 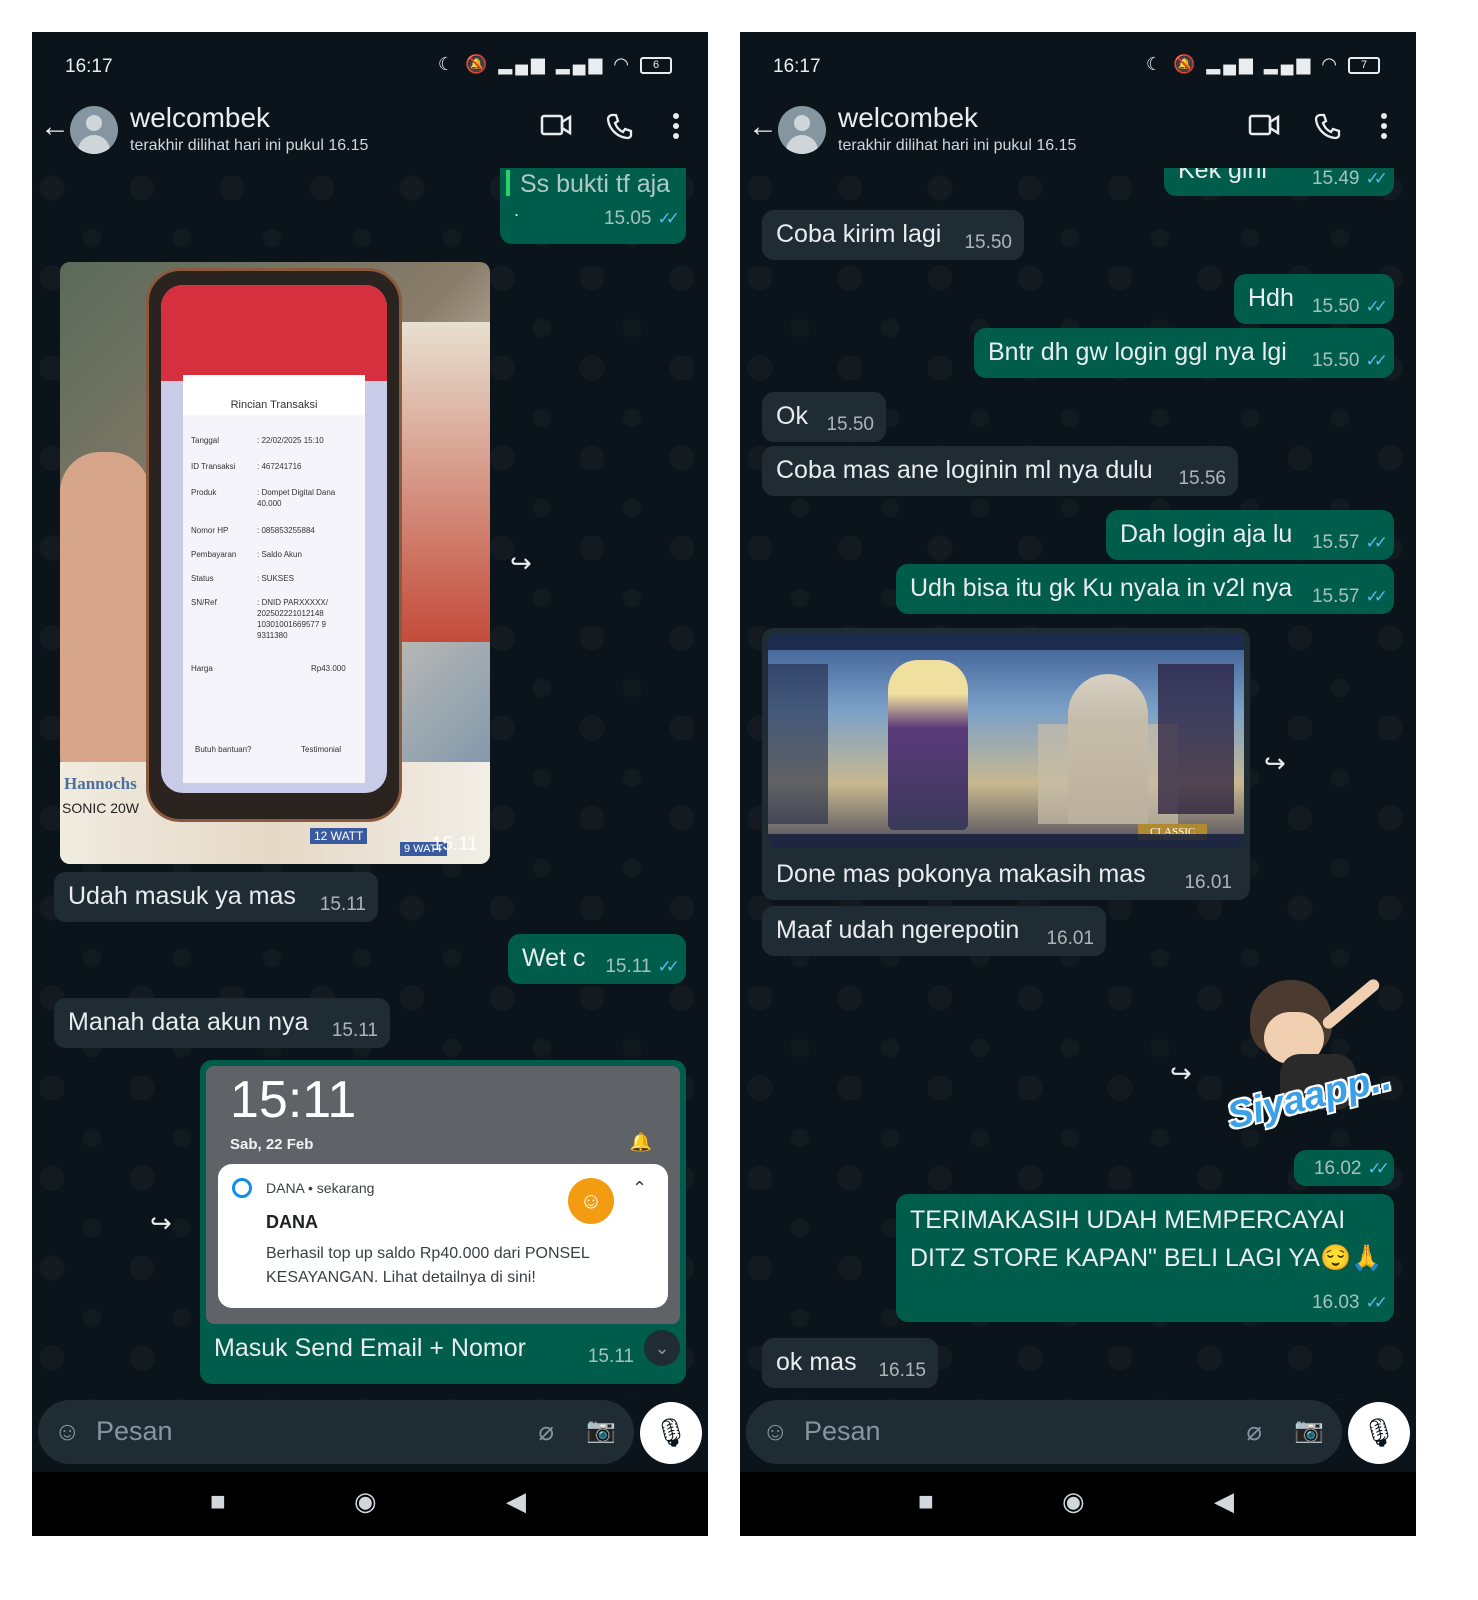 I want to click on message-outgoing: Wet c 15.11 ✓✓, so click(x=597, y=959).